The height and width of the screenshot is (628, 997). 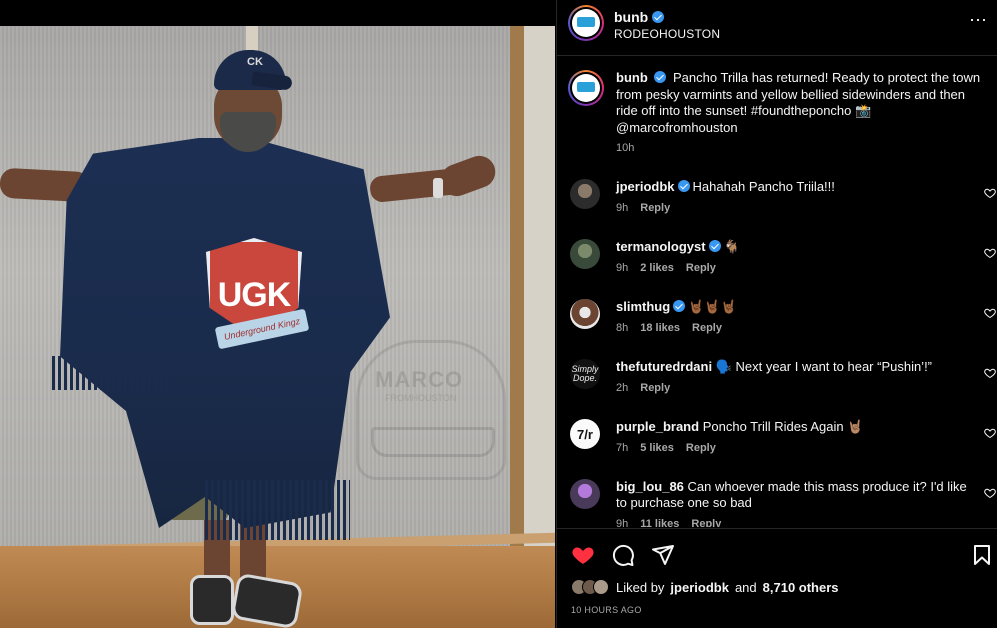 What do you see at coordinates (783, 426) in the screenshot?
I see `comment-body: Poncho Trill Rides Again 🤘🏽` at bounding box center [783, 426].